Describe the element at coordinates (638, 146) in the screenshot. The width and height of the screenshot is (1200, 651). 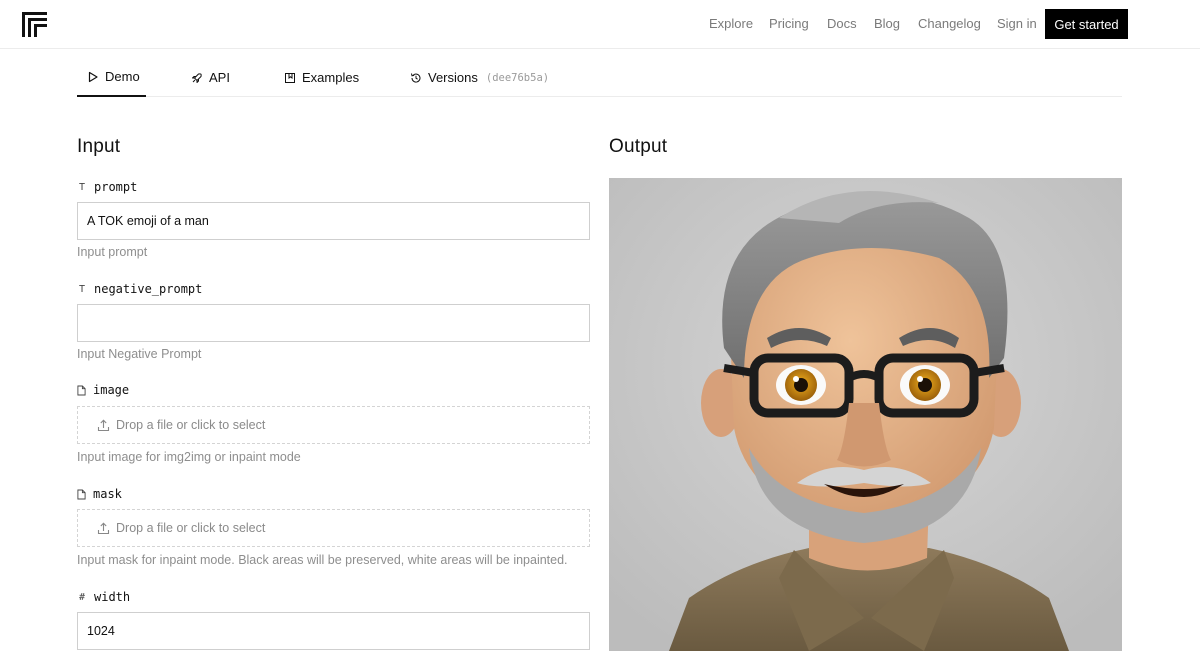
I see `output-heading: Output` at that location.